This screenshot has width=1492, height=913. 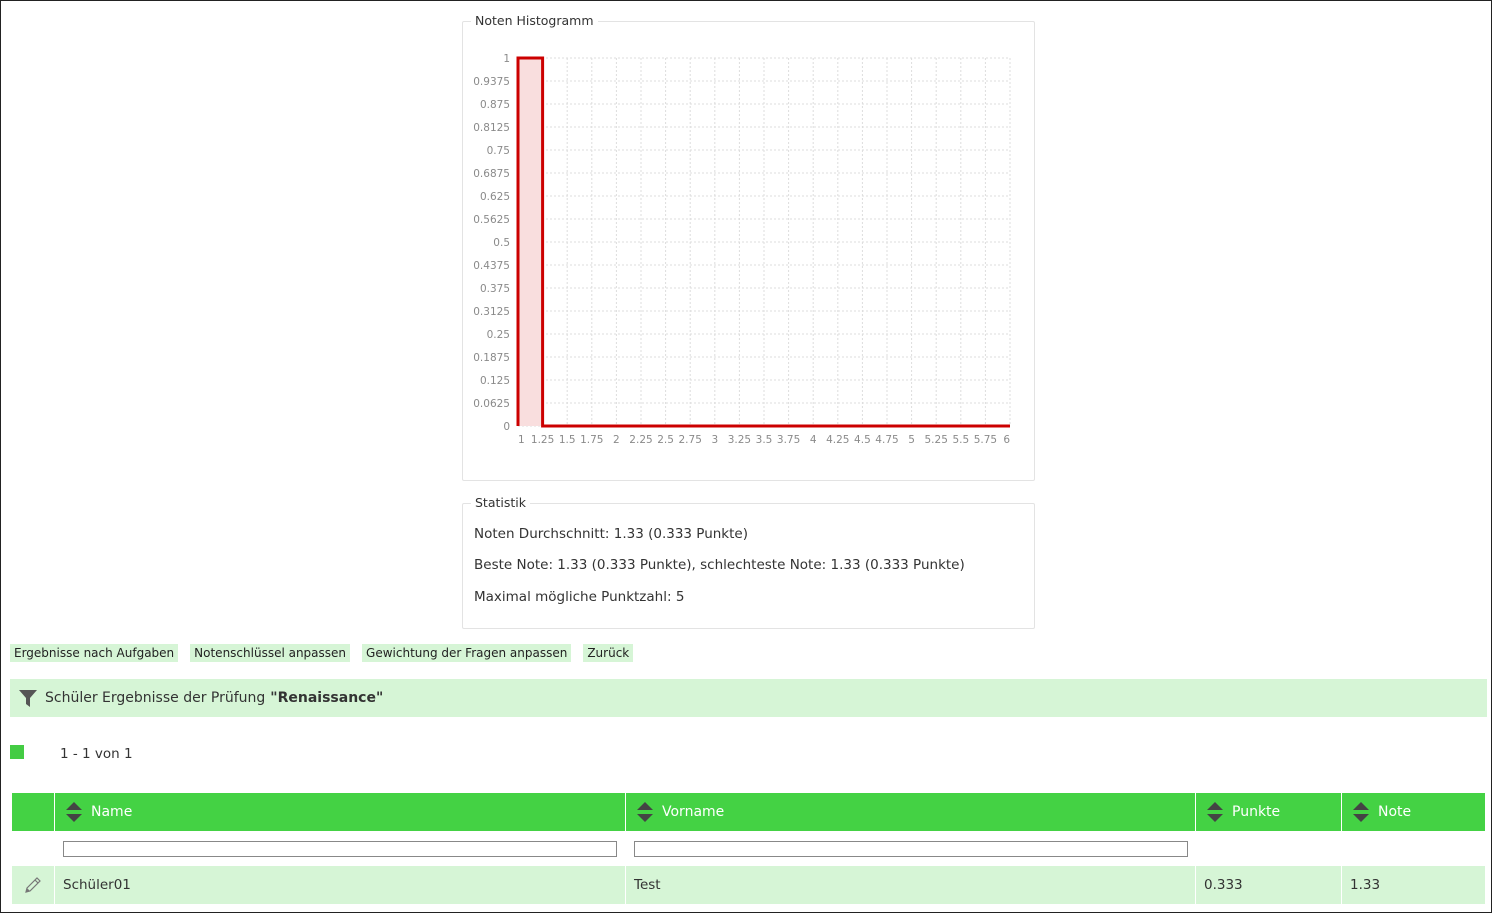 I want to click on y-tick-label: 0.6875, so click(x=491, y=174).